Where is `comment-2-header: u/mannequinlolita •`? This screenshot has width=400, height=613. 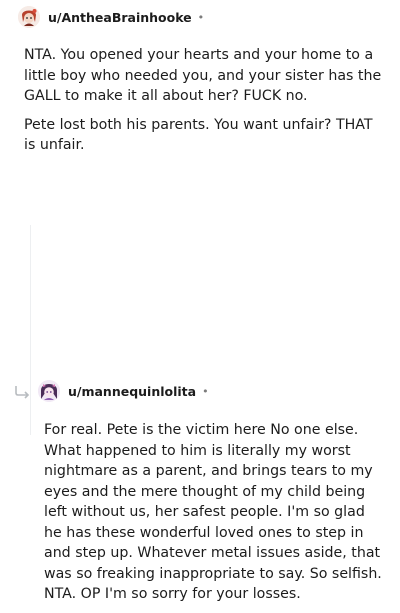
comment-2-header: u/mannequinlolita • is located at coordinates (111, 391).